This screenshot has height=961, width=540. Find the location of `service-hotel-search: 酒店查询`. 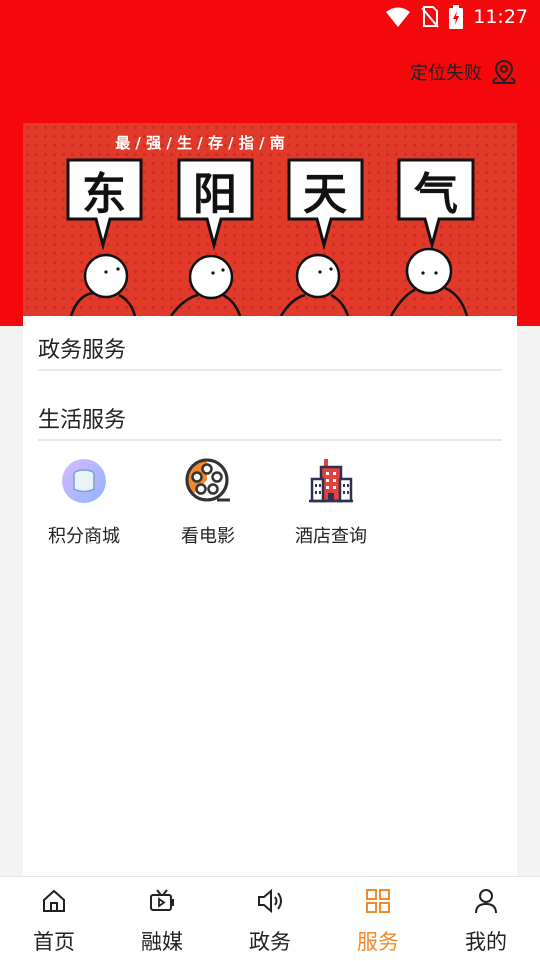

service-hotel-search: 酒店查询 is located at coordinates (331, 502).